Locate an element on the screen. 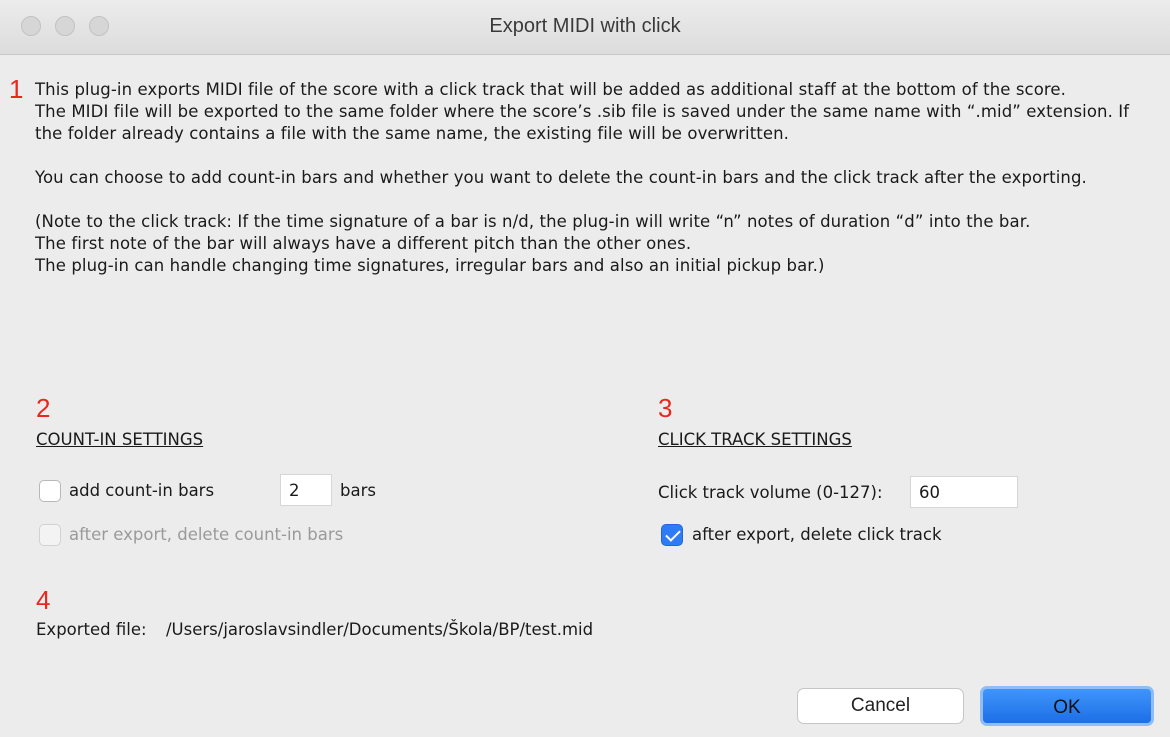  title-bar: Export MIDI with click is located at coordinates (585, 27).